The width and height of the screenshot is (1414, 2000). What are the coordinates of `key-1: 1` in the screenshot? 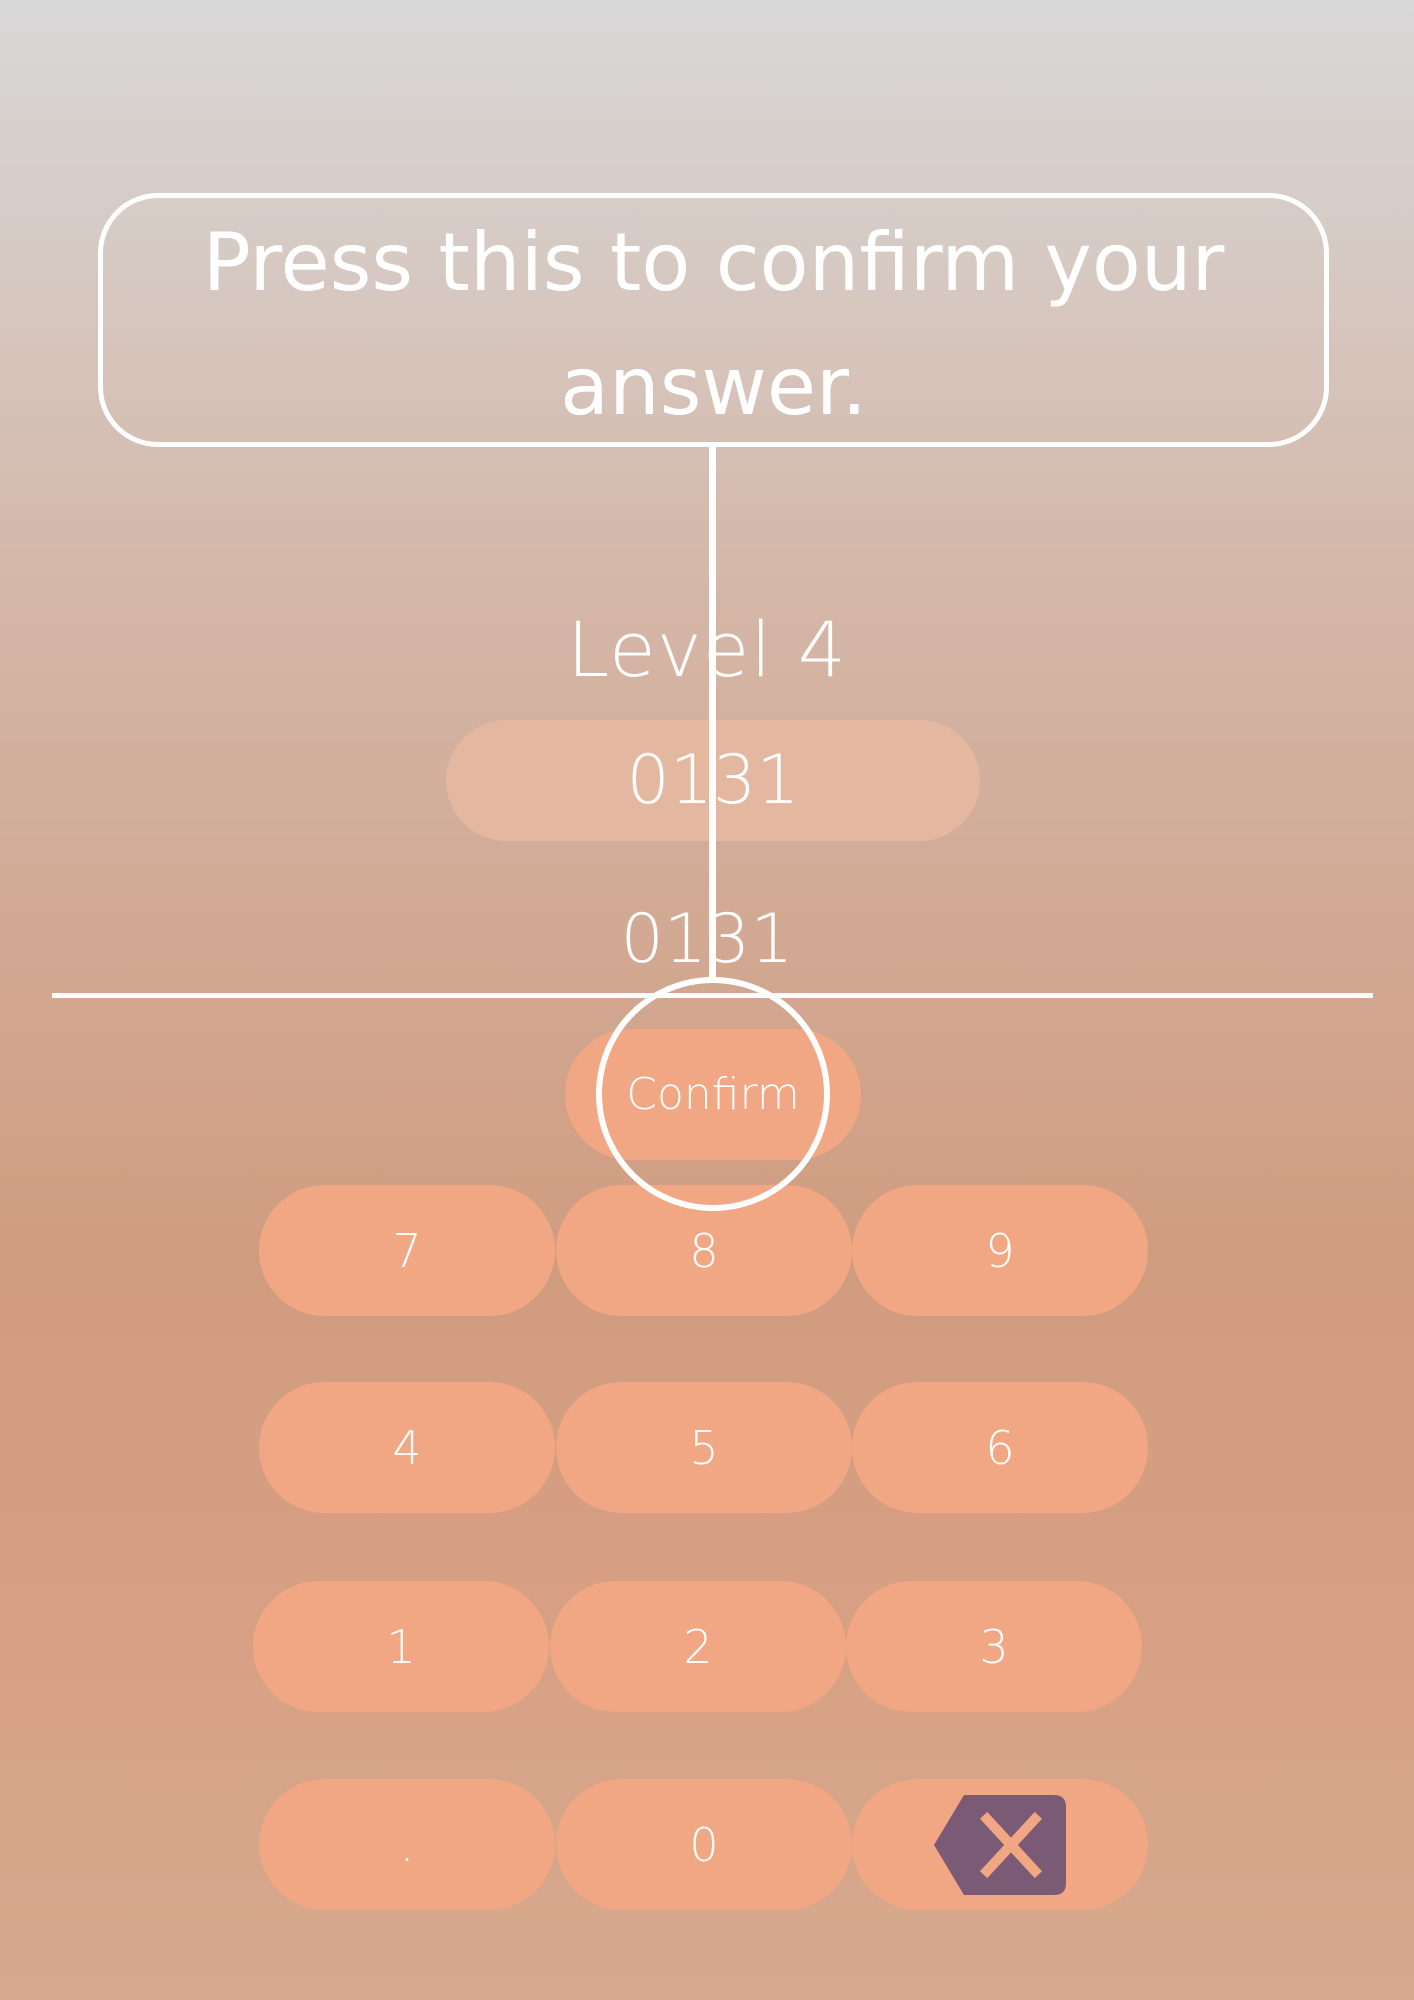 It's located at (401, 1646).